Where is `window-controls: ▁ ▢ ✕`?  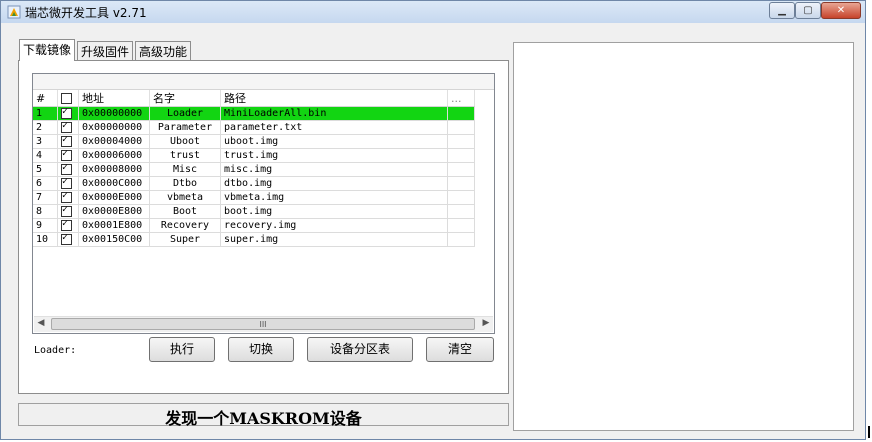 window-controls: ▁ ▢ ✕ is located at coordinates (815, 11).